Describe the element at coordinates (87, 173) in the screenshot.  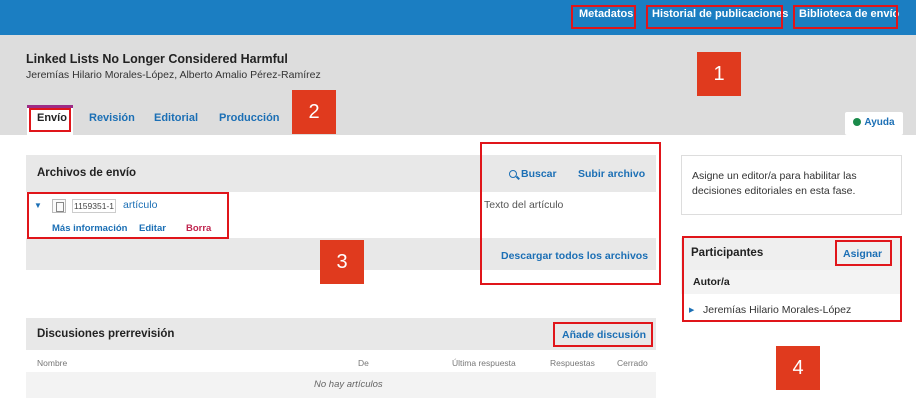
I see `submission-files-heading: Archivos de envío` at that location.